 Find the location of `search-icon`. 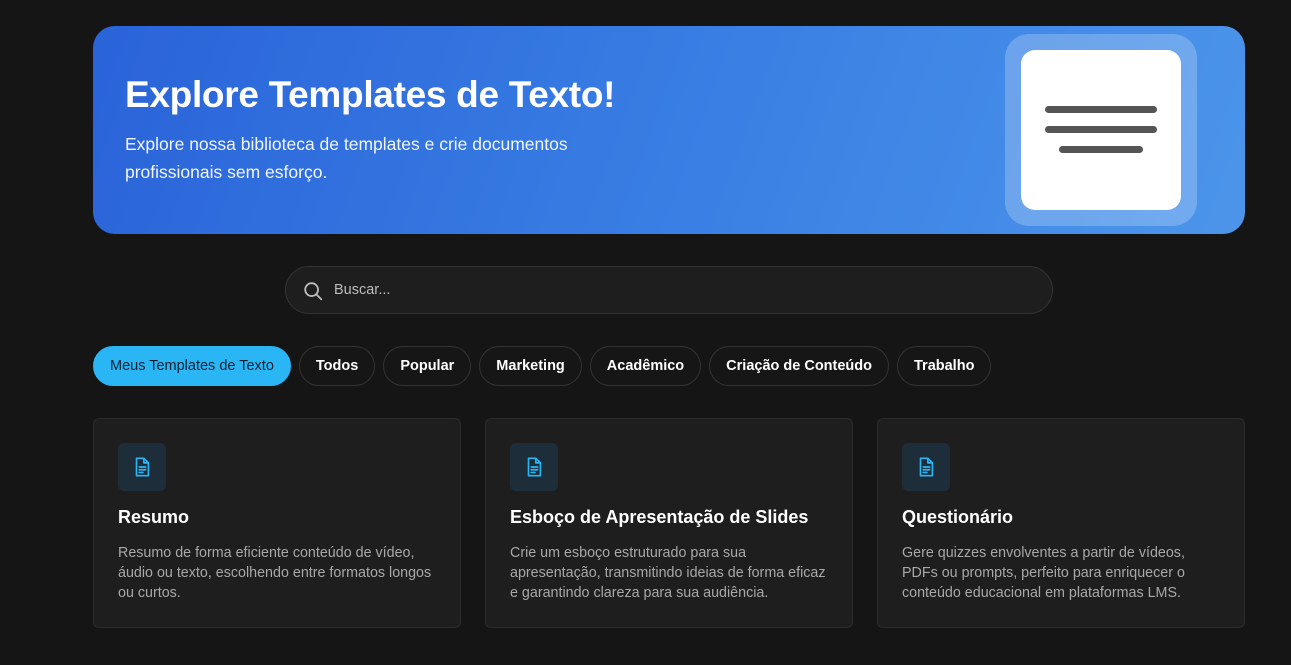

search-icon is located at coordinates (313, 291).